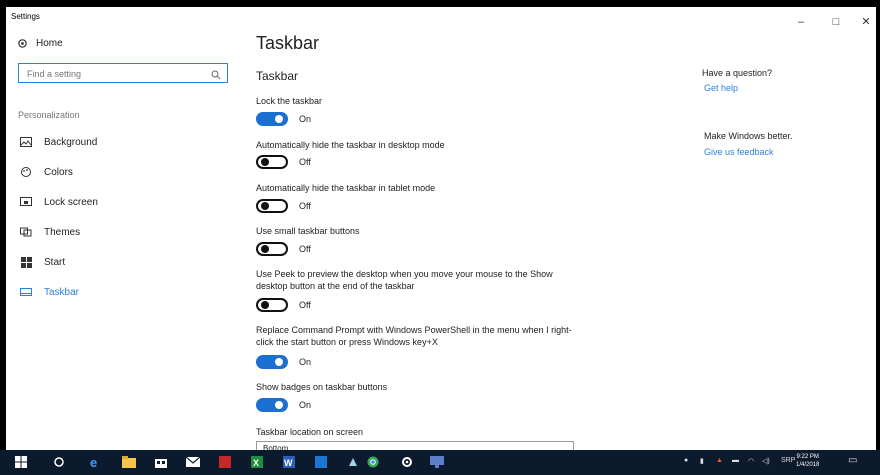  I want to click on minimize-button: –, so click(801, 22).